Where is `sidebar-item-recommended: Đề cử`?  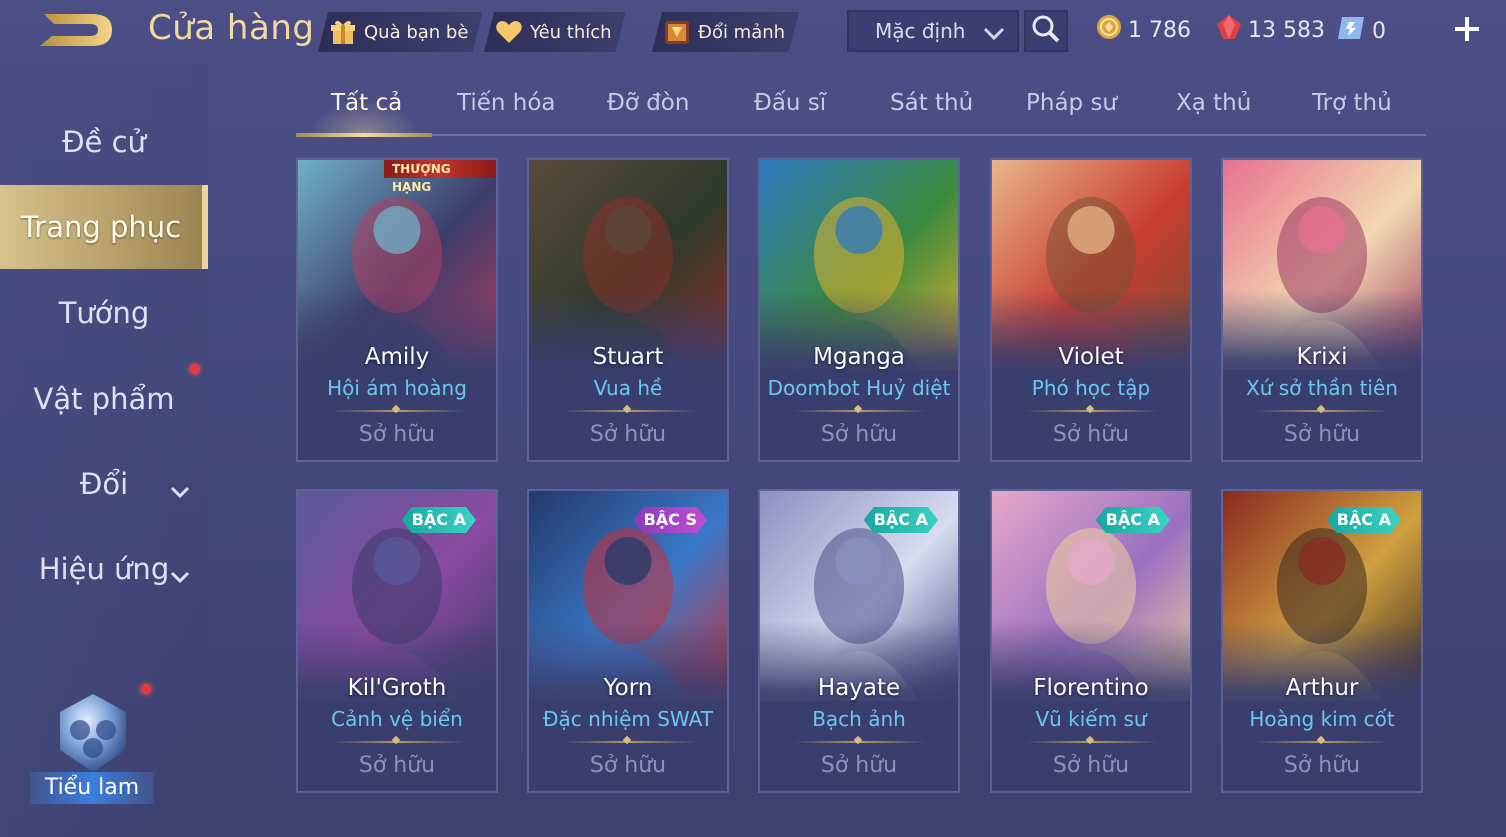
sidebar-item-recommended: Đề cử is located at coordinates (104, 142).